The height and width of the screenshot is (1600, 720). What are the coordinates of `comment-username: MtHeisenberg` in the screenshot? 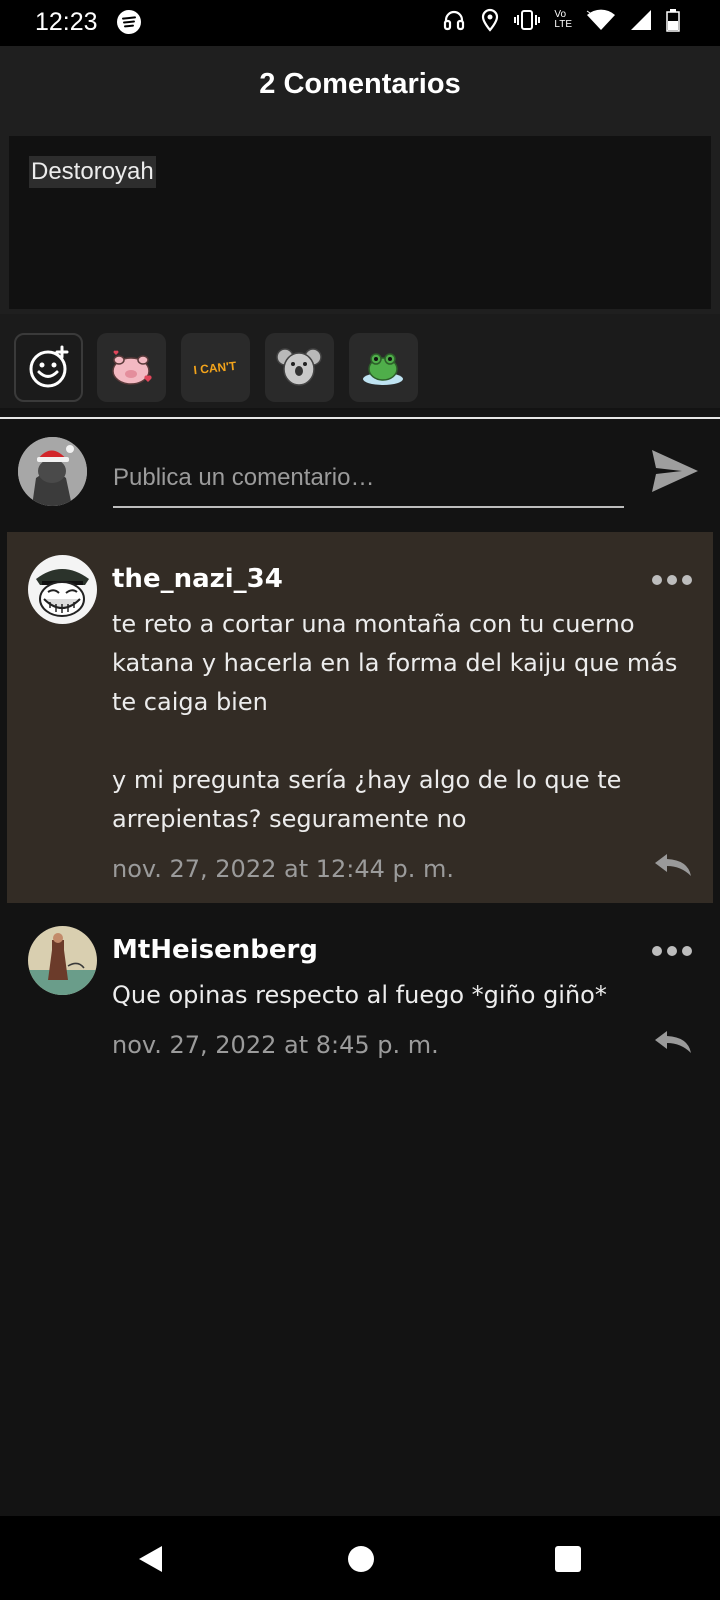 It's located at (215, 950).